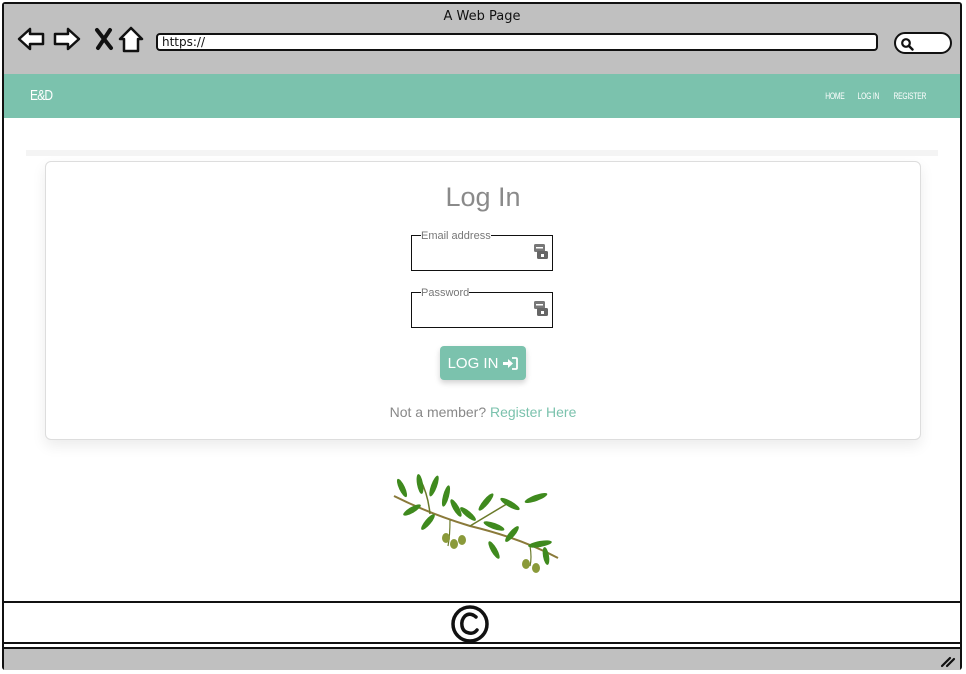 The height and width of the screenshot is (674, 966). I want to click on sign-in-icon, so click(511, 363).